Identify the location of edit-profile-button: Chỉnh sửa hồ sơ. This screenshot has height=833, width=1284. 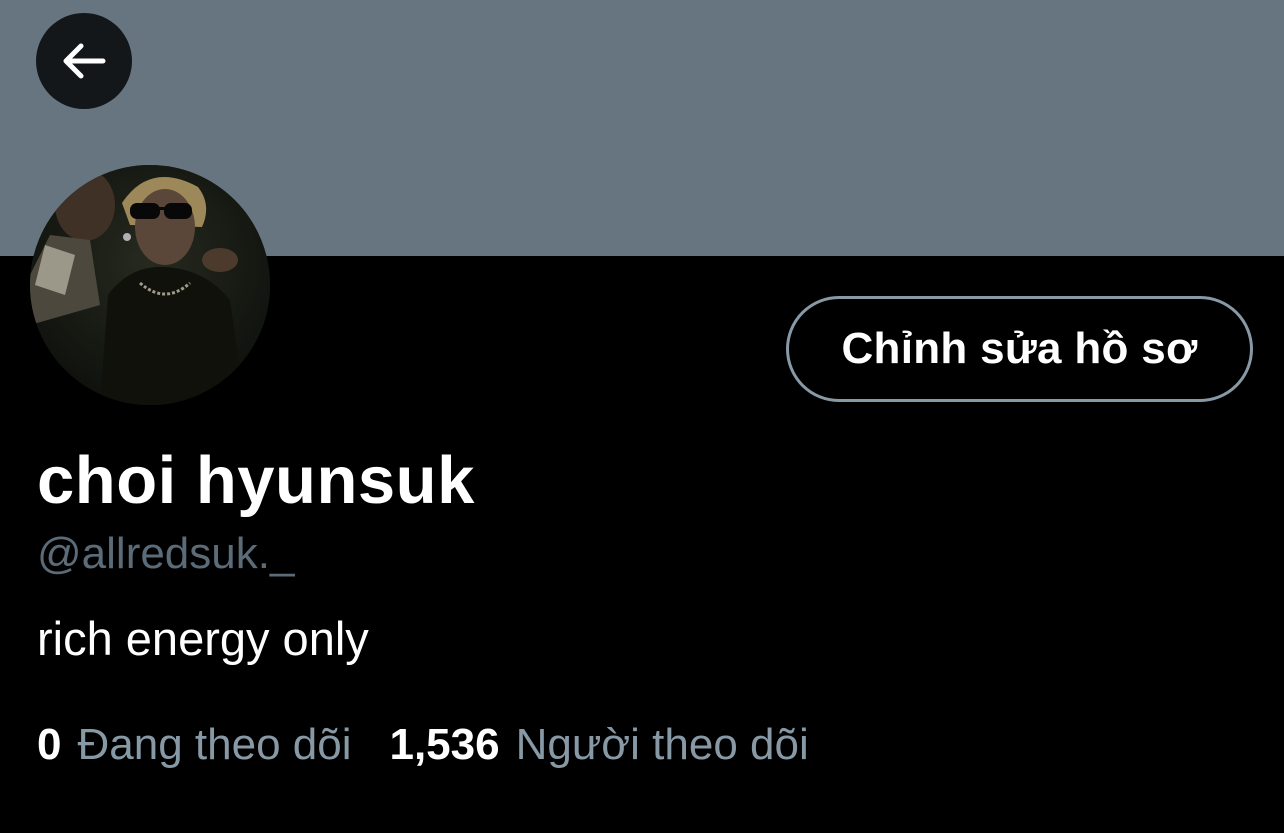
(1019, 349).